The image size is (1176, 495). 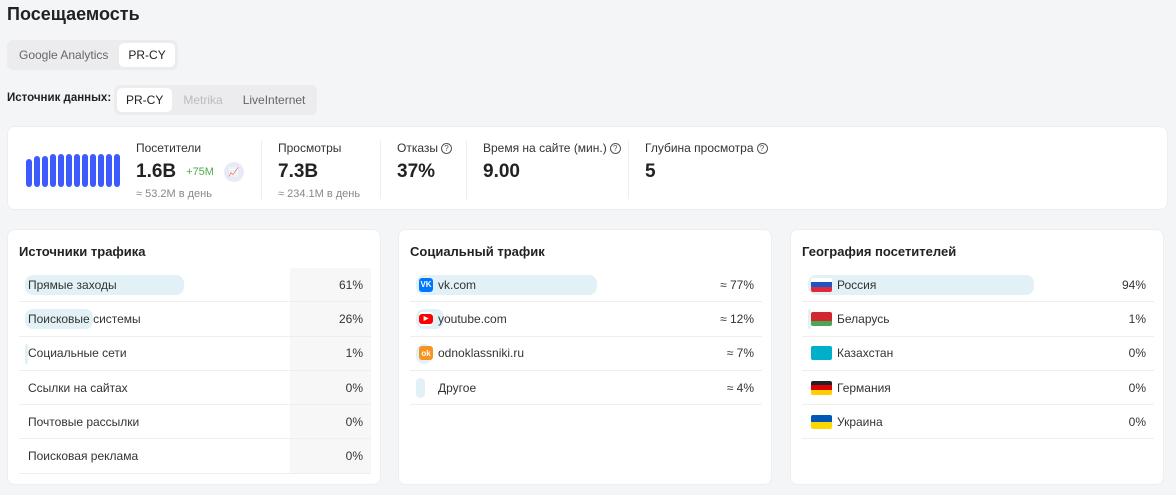 What do you see at coordinates (978, 422) in the screenshot?
I see `list-item: Украина 0%` at bounding box center [978, 422].